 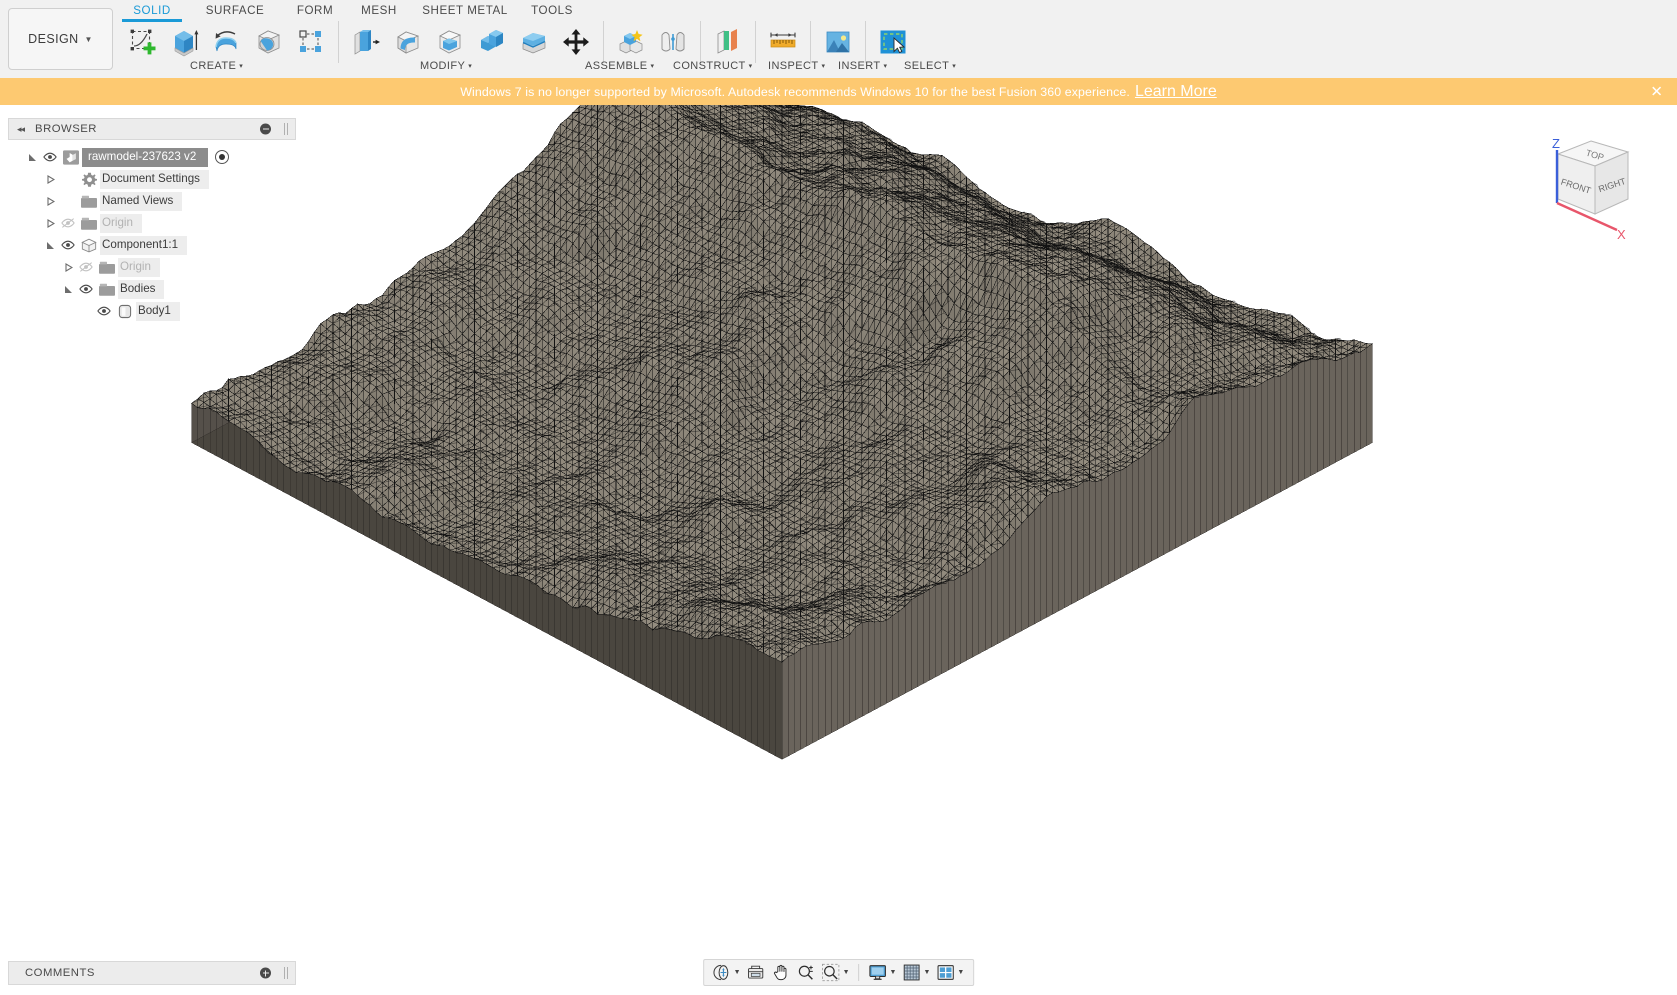 I want to click on command-group-insert: INSERT ▾, so click(x=862, y=66).